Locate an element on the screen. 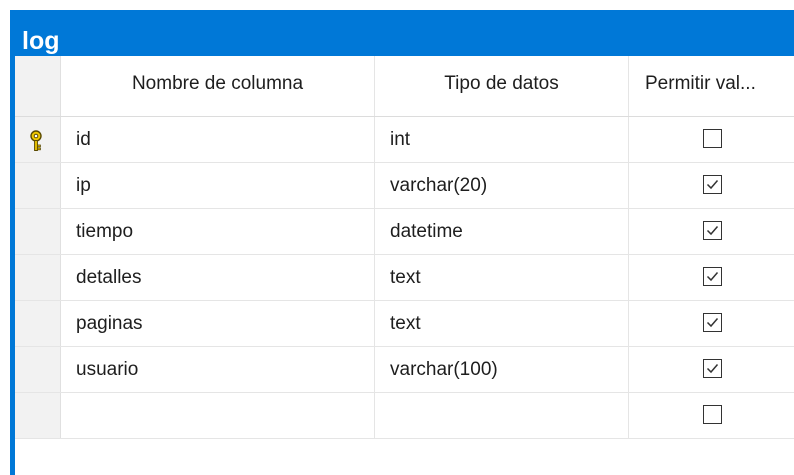  table-row-new is located at coordinates (404, 416).